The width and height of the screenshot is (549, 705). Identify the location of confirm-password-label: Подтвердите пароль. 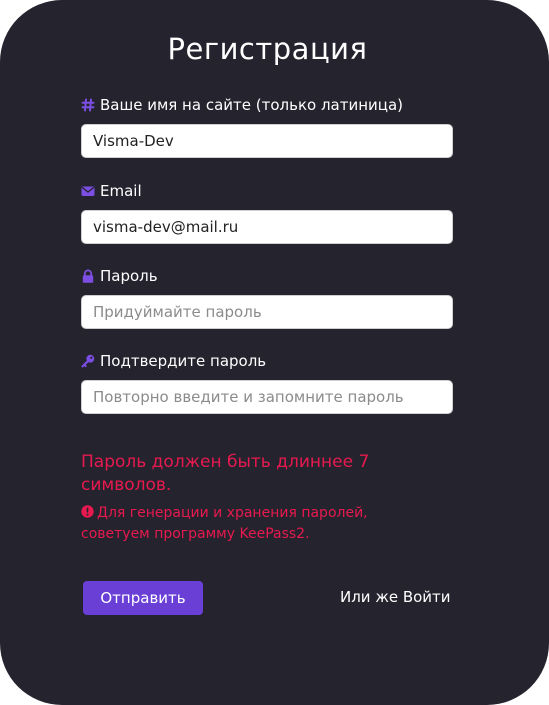
(173, 361).